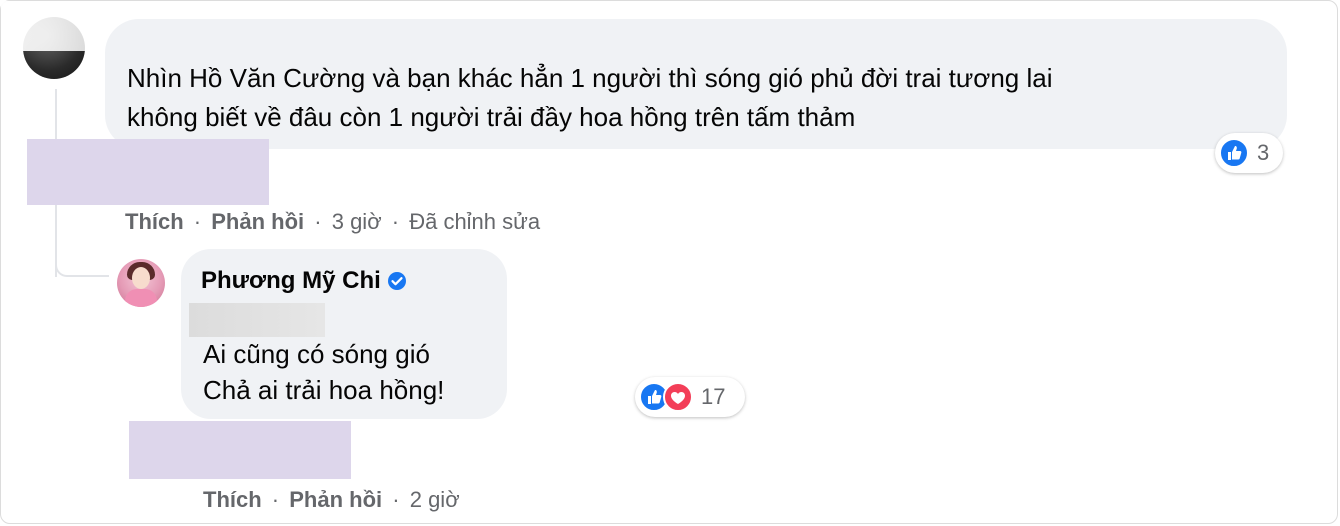  I want to click on comment-actions: Thích · Phản hồi · 3 giờ · Đã chỉnh sửa, so click(332, 222).